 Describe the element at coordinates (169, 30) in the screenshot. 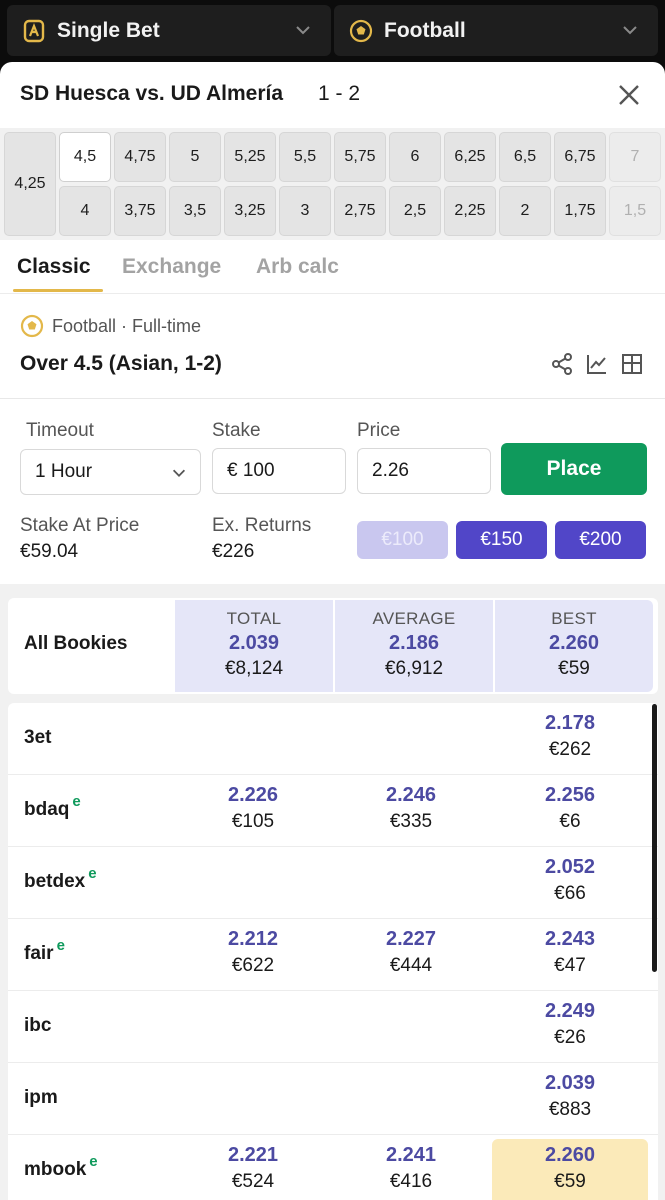

I see `bet-type-dropdown: Single Bet` at that location.